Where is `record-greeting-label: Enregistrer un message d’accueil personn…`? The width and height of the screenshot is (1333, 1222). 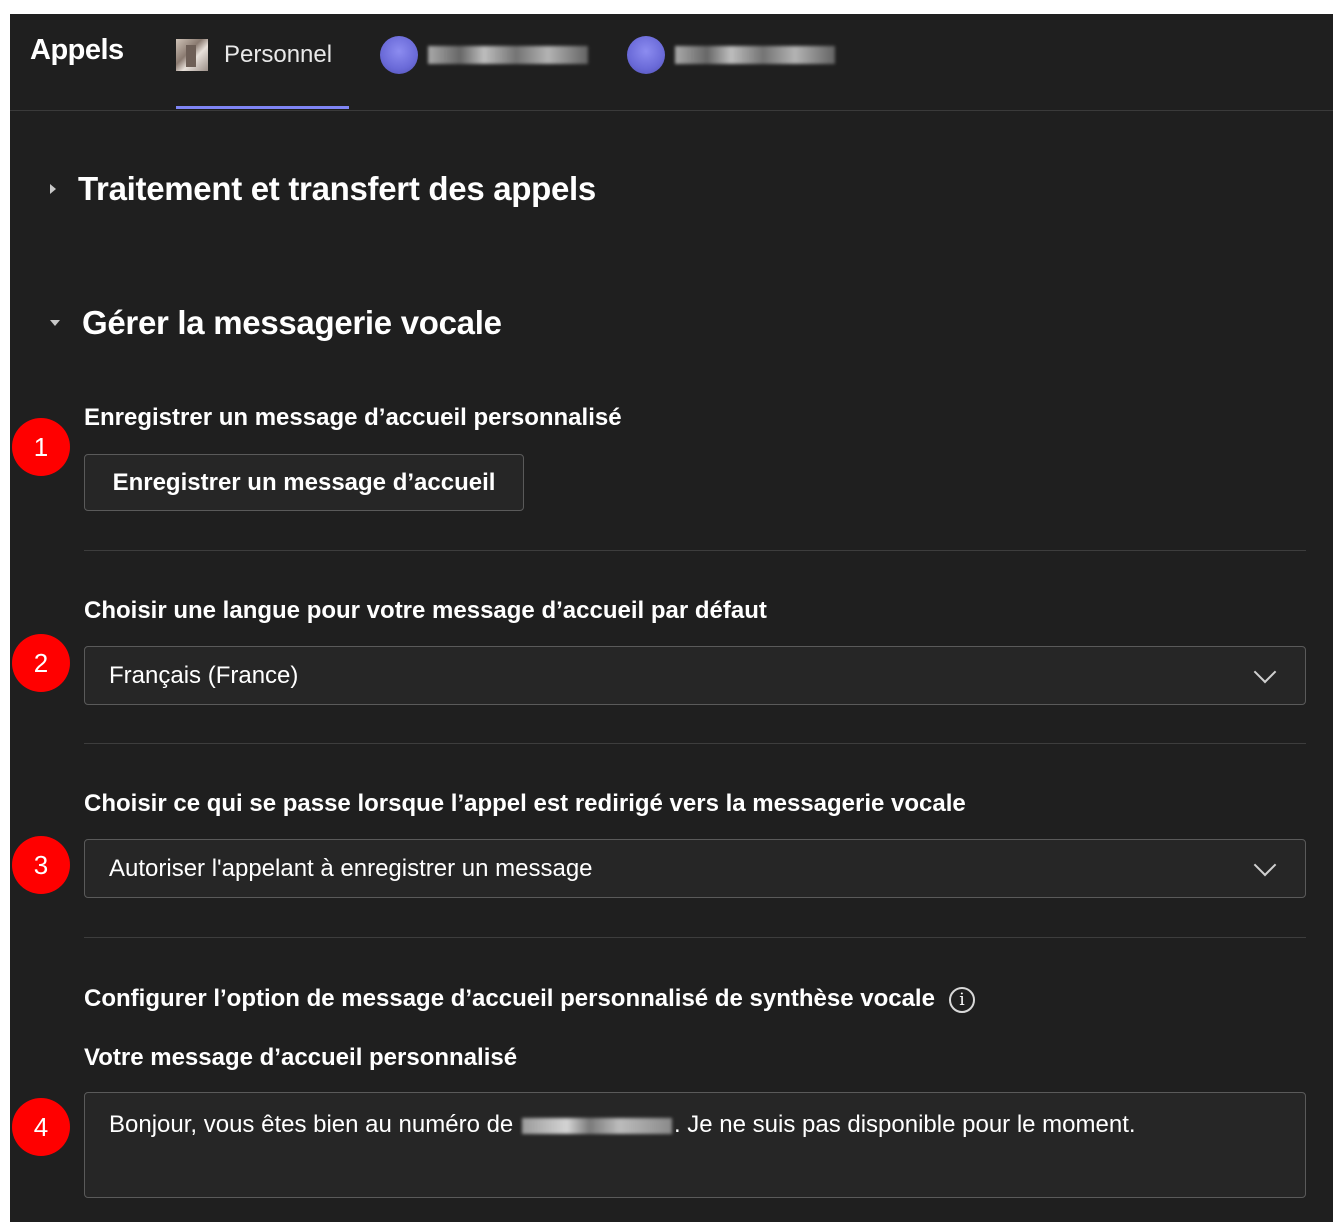
record-greeting-label: Enregistrer un message d’accueil personn… is located at coordinates (353, 417).